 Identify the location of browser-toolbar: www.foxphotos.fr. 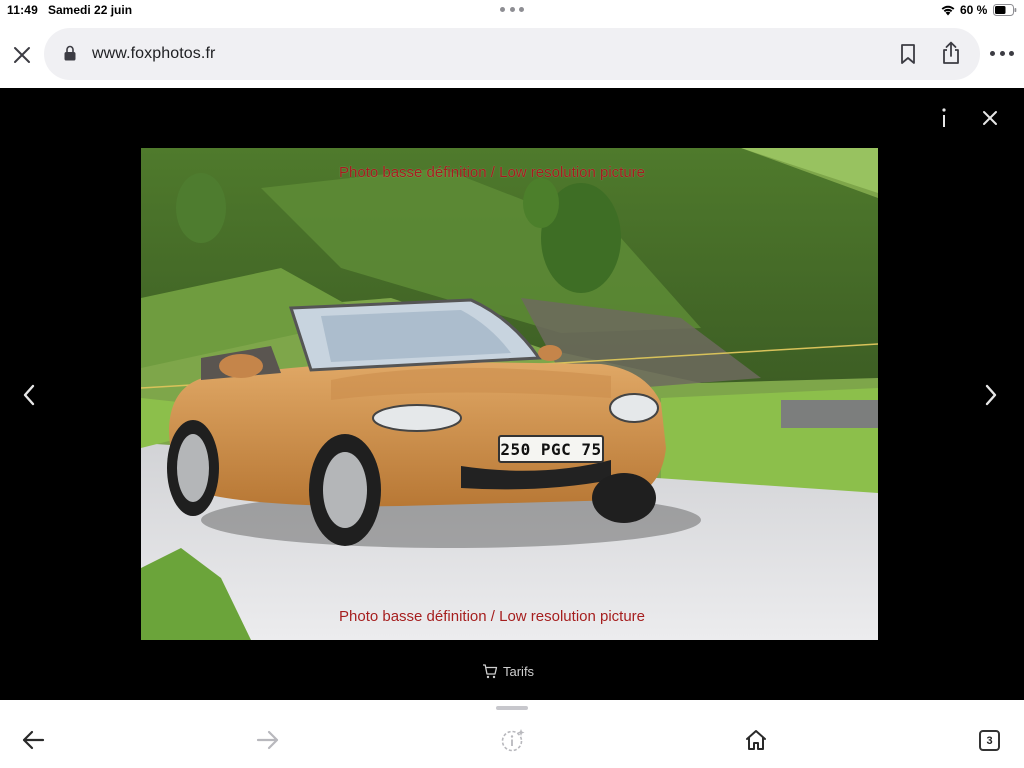
(512, 54).